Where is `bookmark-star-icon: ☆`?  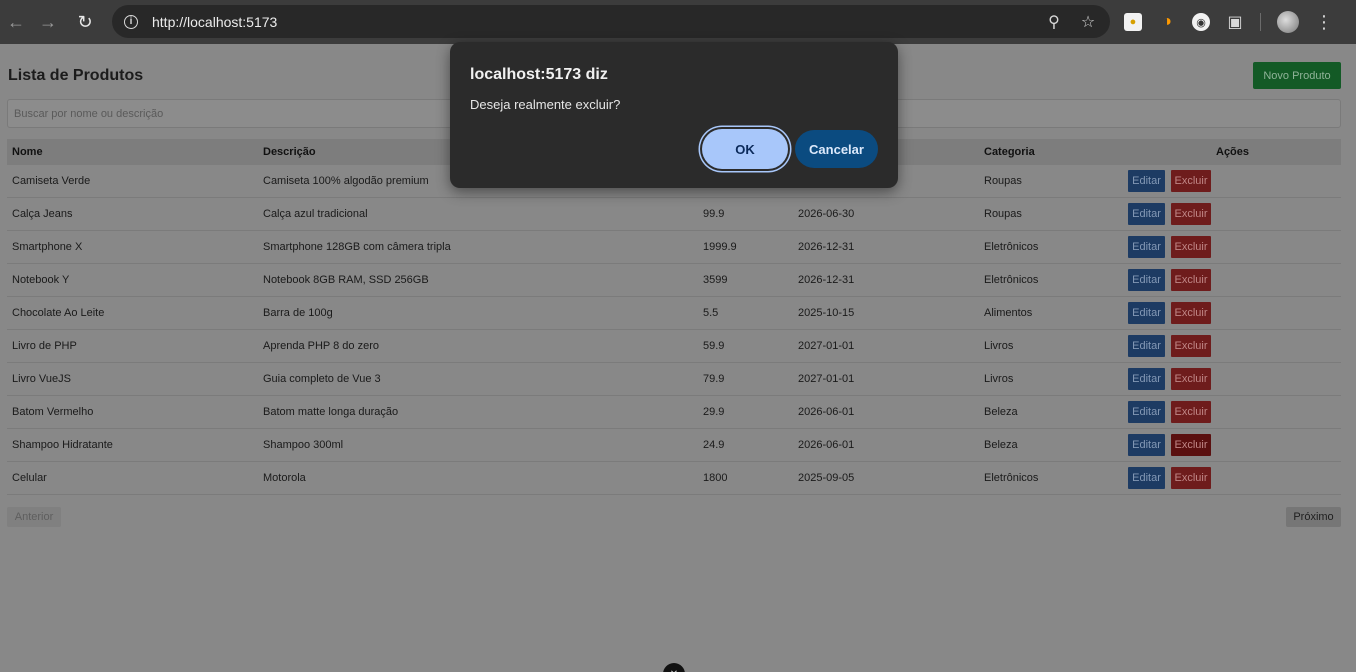
bookmark-star-icon: ☆ is located at coordinates (1088, 22).